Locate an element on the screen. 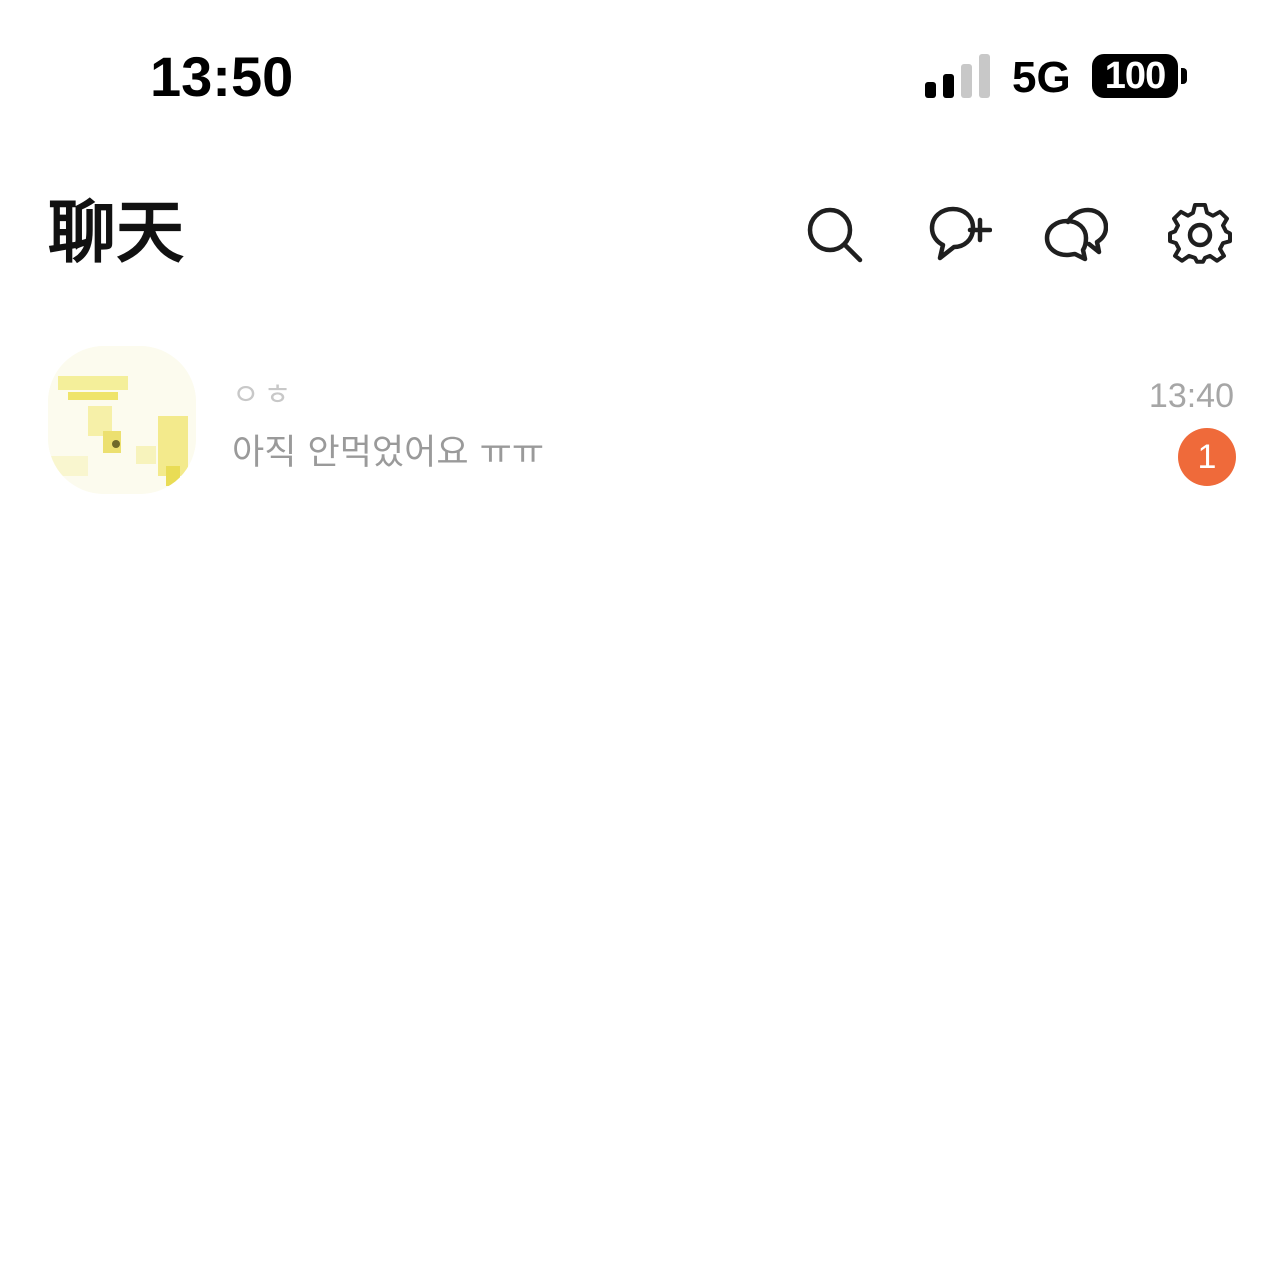 The image size is (1284, 1284). search-button is located at coordinates (834, 234).